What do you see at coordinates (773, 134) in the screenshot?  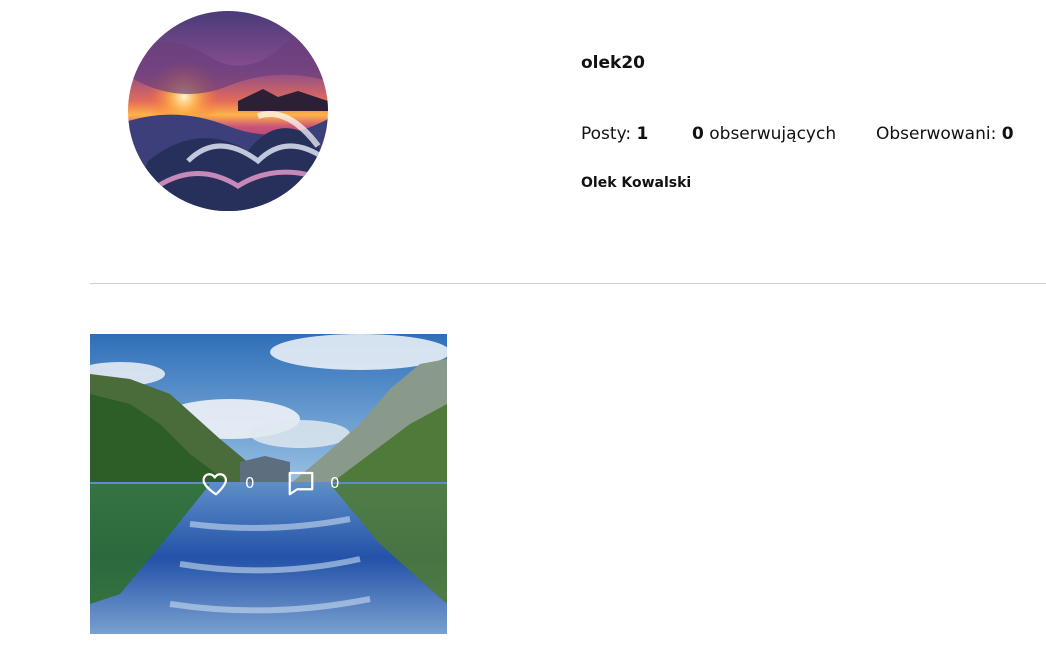 I see `stat-followers-label: obserwujących` at bounding box center [773, 134].